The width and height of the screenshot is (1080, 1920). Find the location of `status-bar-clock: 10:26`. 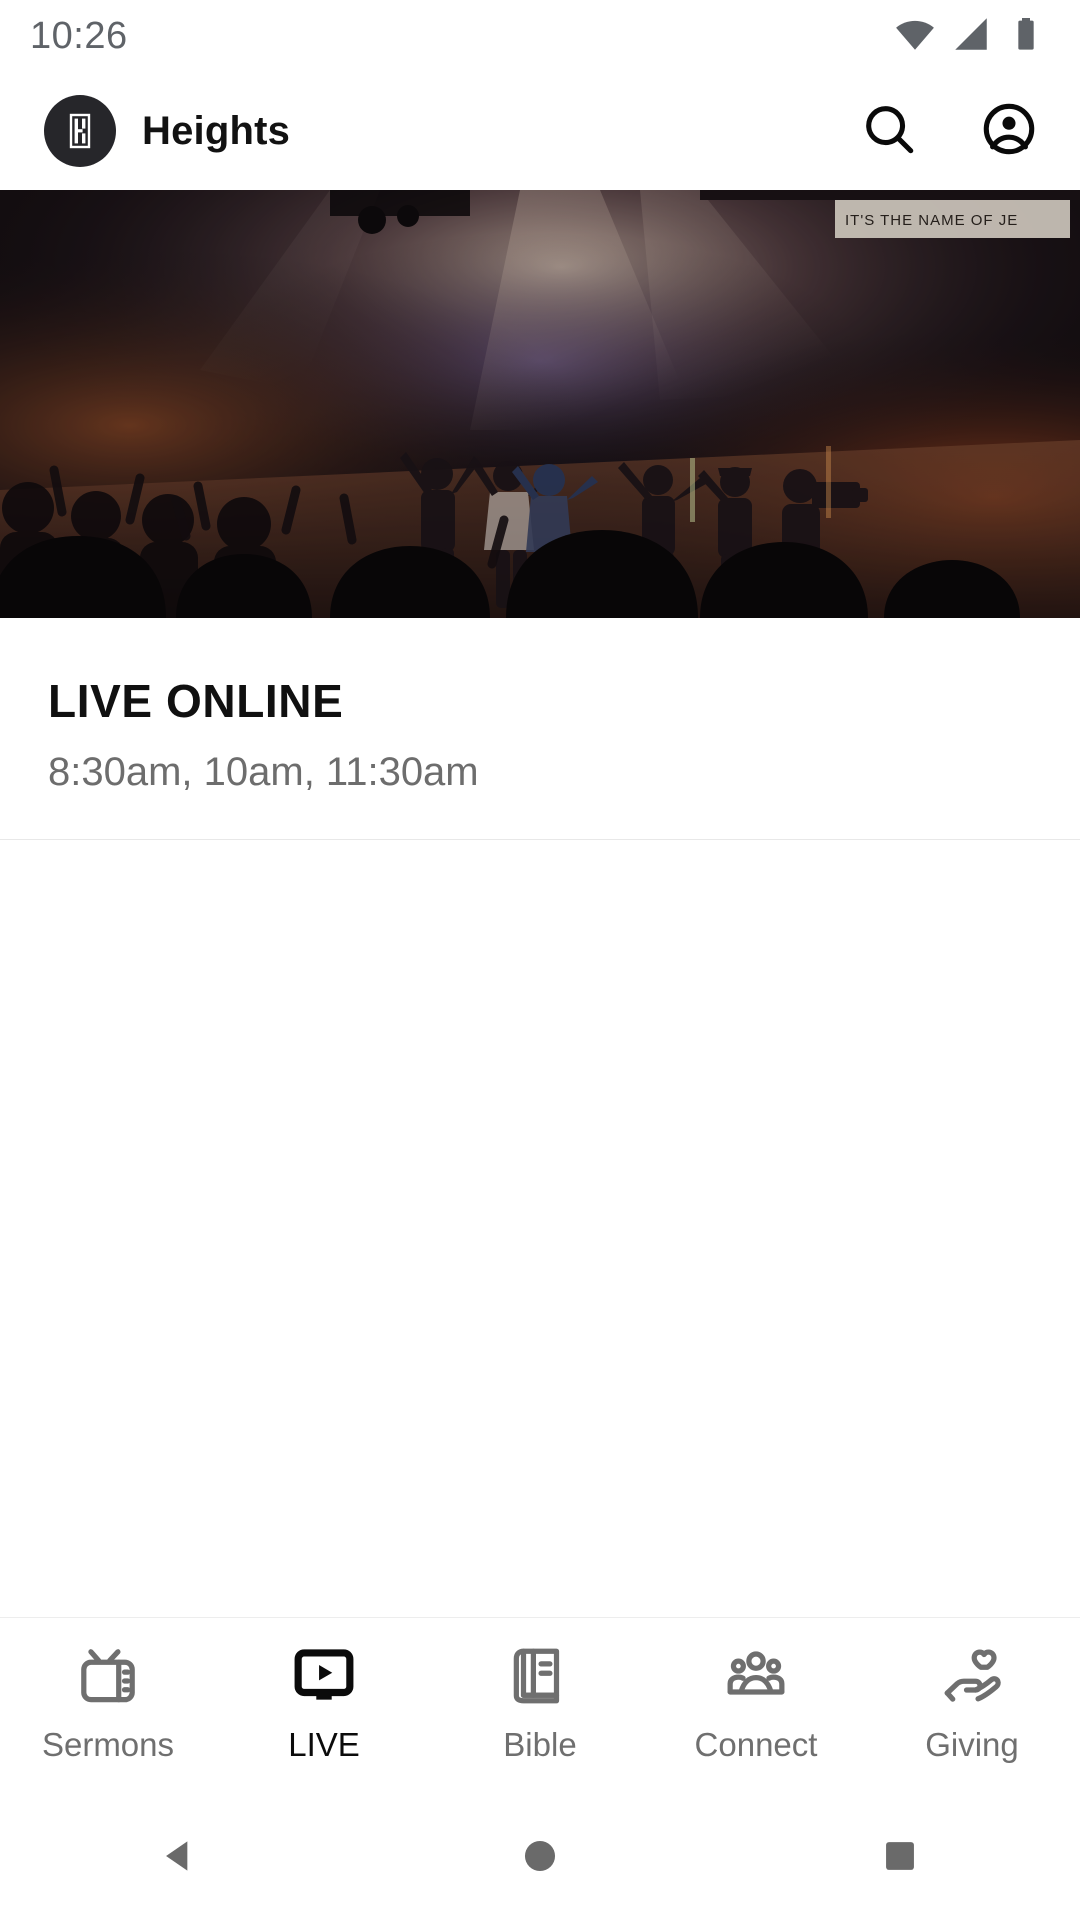

status-bar-clock: 10:26 is located at coordinates (79, 36).